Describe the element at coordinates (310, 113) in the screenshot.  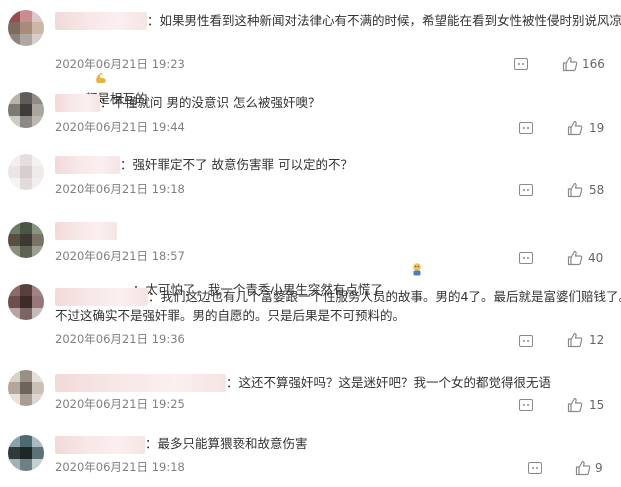
I see `comment-item: ：不懂就问 男的没意识 怎么被强奸噢？ 2020年06月21日 19:44 19` at that location.